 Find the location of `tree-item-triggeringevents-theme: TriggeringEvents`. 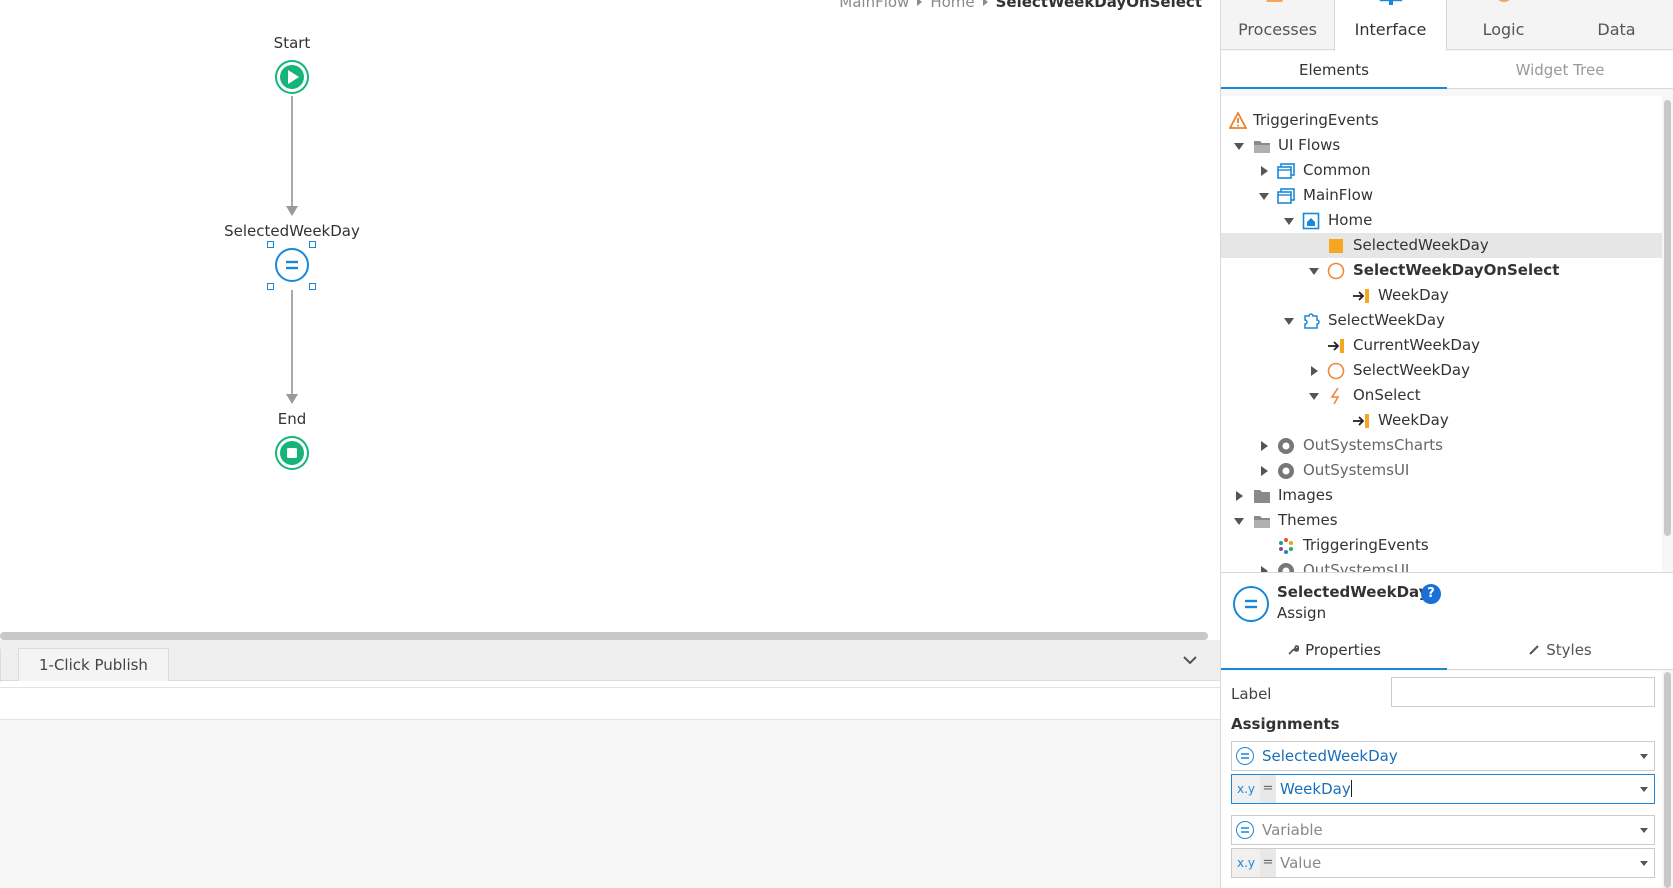

tree-item-triggeringevents-theme: TriggeringEvents is located at coordinates (1441, 545).